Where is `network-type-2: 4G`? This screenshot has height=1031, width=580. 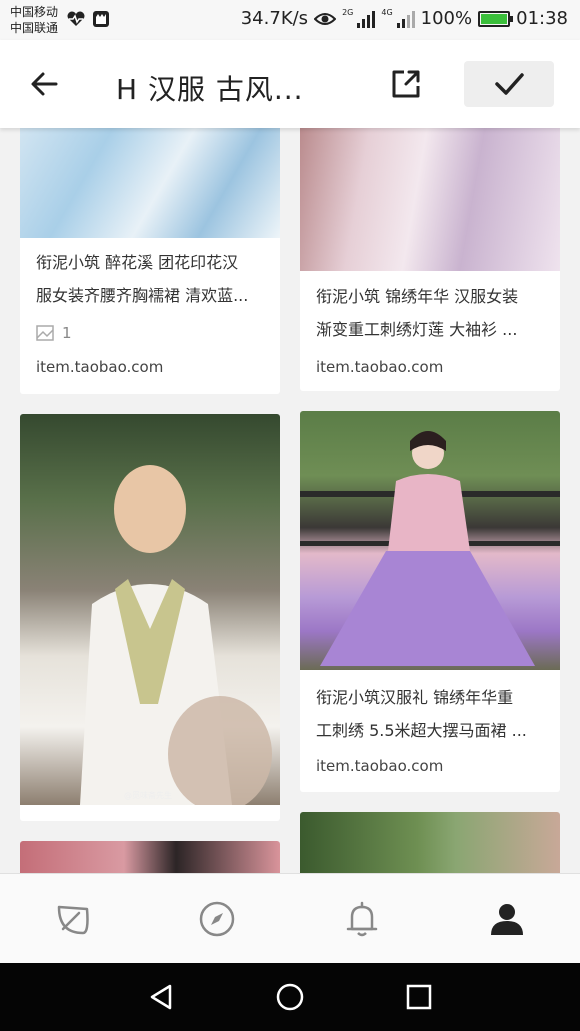 network-type-2: 4G is located at coordinates (387, 12).